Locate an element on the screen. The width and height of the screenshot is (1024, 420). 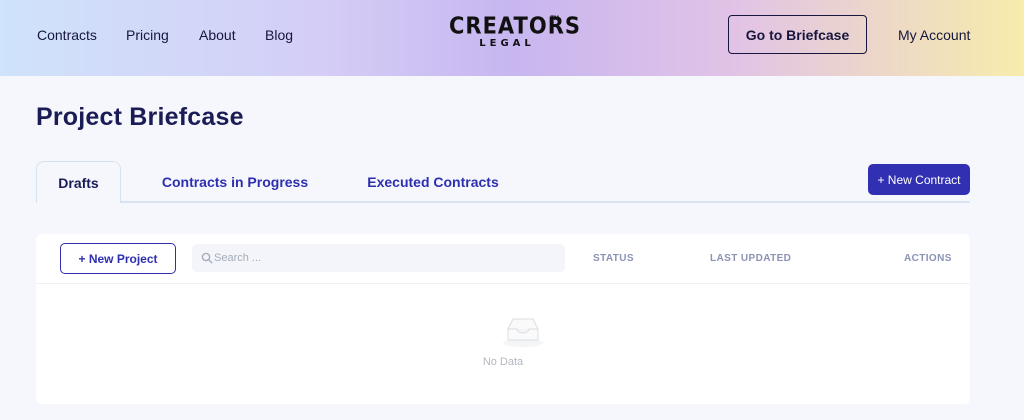
new-project-button: + New Project is located at coordinates (118, 258).